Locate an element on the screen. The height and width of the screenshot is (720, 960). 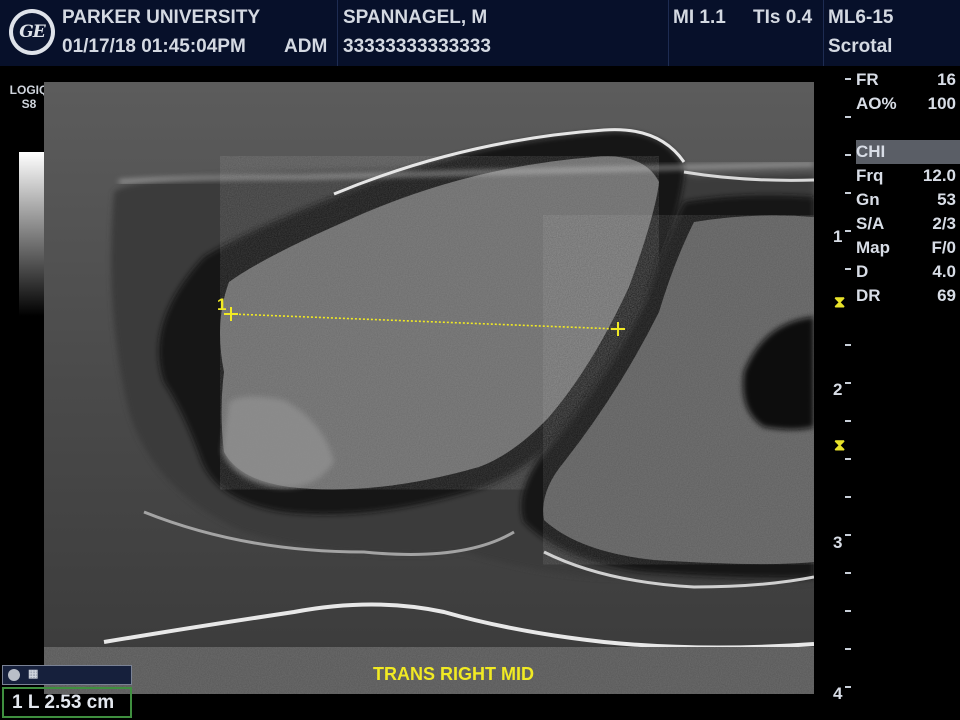
depth-label-4: 4 is located at coordinates (838, 693).